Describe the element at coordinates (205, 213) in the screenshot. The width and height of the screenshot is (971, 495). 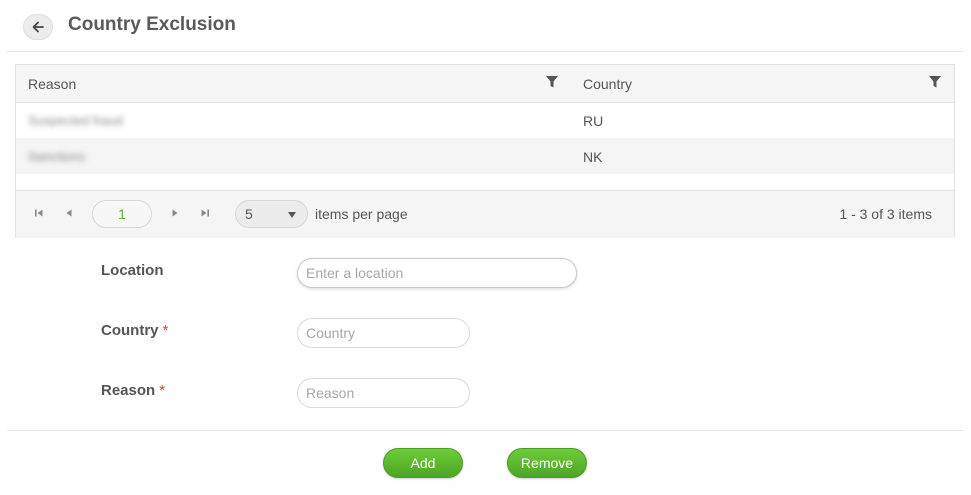
I see `last-page-icon` at that location.